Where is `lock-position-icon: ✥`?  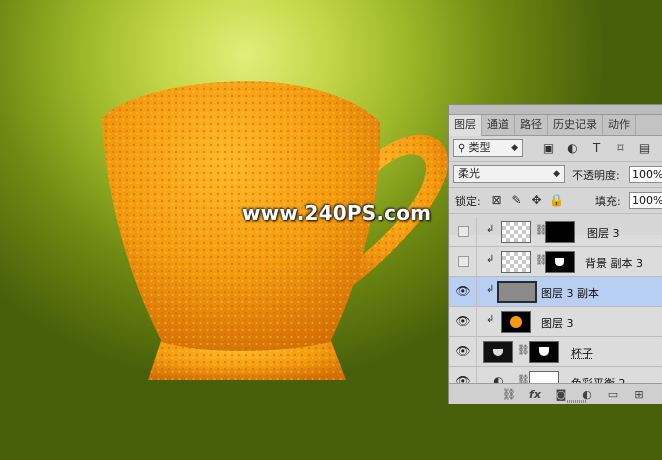 lock-position-icon: ✥ is located at coordinates (536, 200).